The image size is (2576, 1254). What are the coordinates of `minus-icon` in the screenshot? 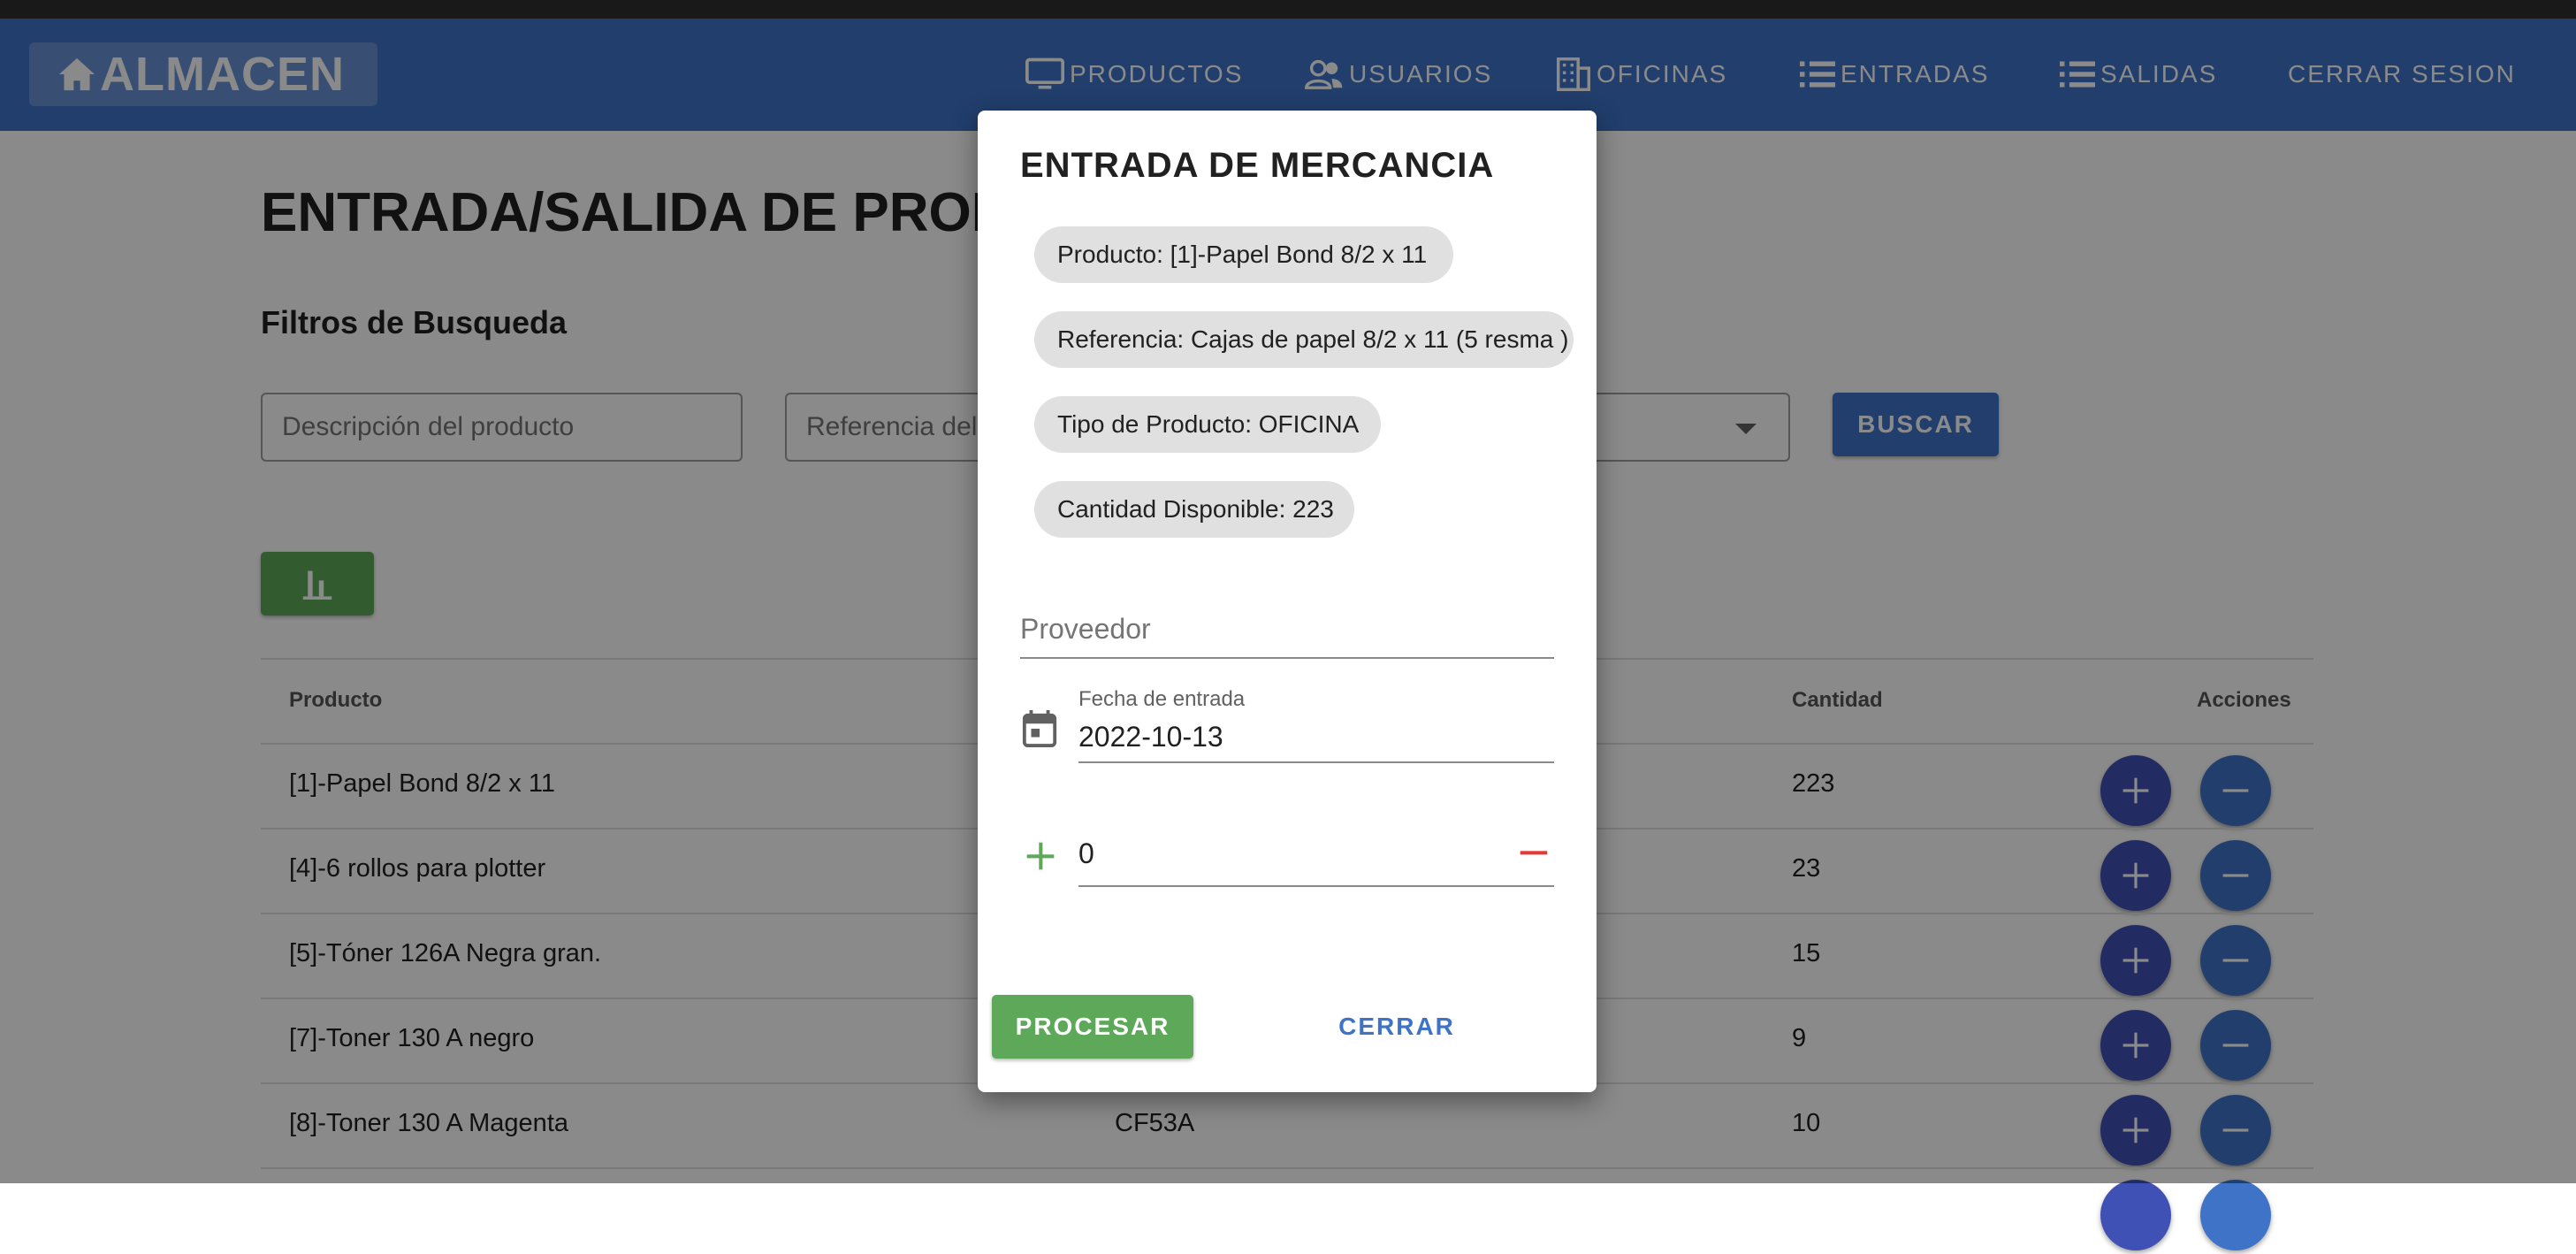 It's located at (1534, 852).